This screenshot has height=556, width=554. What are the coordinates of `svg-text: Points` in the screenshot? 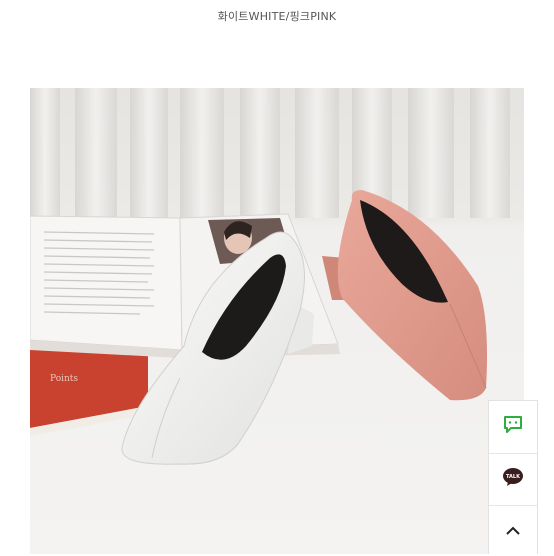 It's located at (64, 379).